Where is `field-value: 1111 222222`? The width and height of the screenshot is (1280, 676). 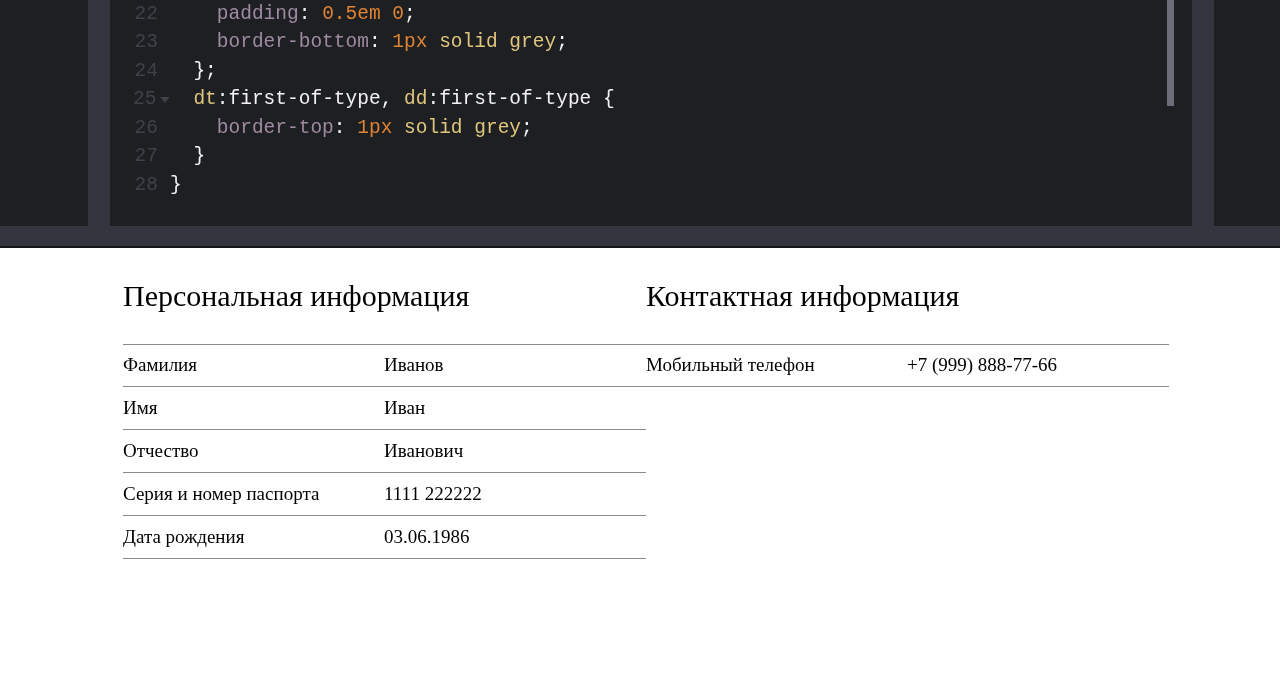 field-value: 1111 222222 is located at coordinates (433, 493).